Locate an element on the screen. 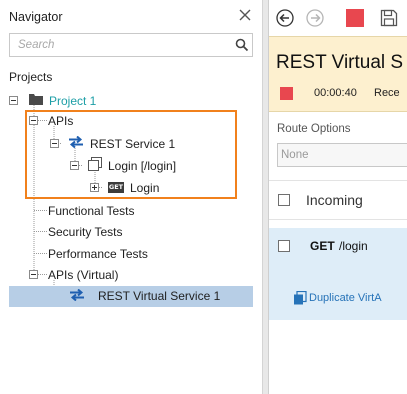 This screenshot has height=394, width=407. tree-item-apis: APIs is located at coordinates (60, 120).